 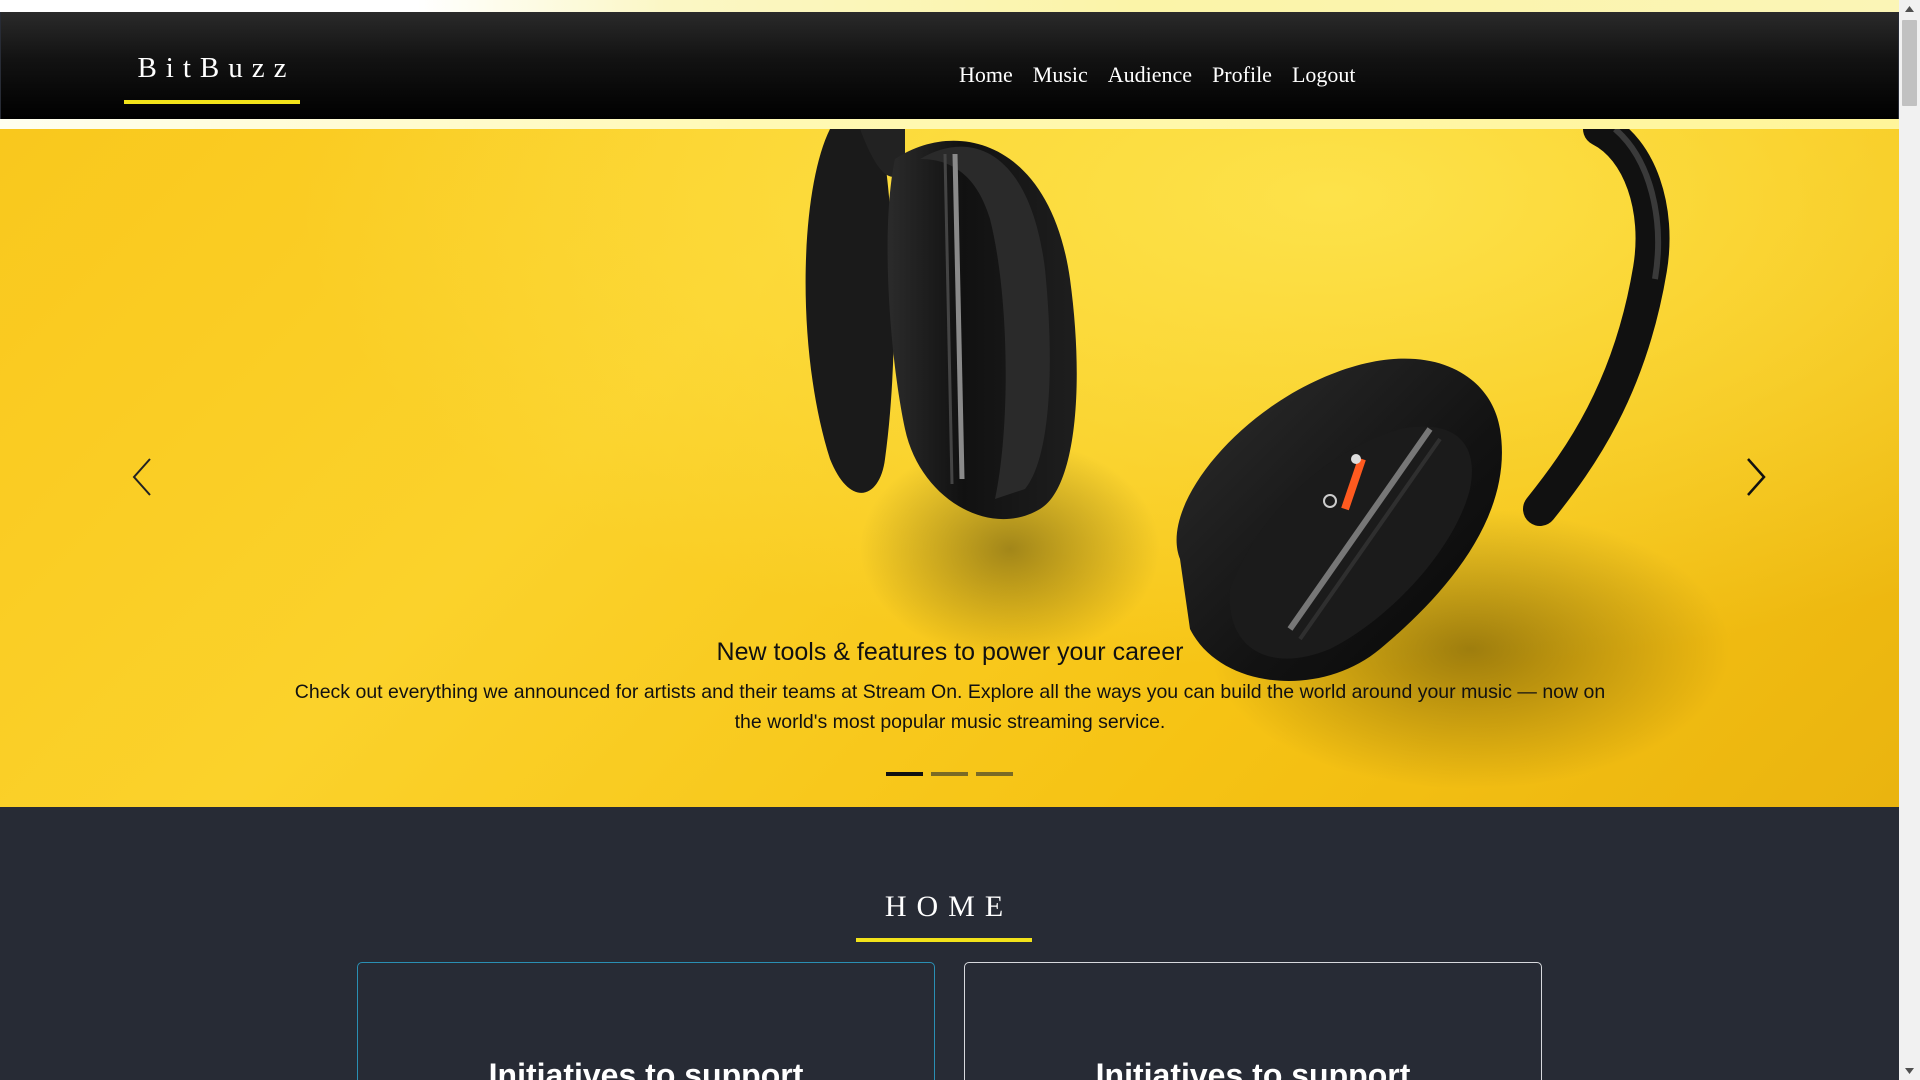 What do you see at coordinates (1242, 75) in the screenshot?
I see `nav-item-profile: Profile` at bounding box center [1242, 75].